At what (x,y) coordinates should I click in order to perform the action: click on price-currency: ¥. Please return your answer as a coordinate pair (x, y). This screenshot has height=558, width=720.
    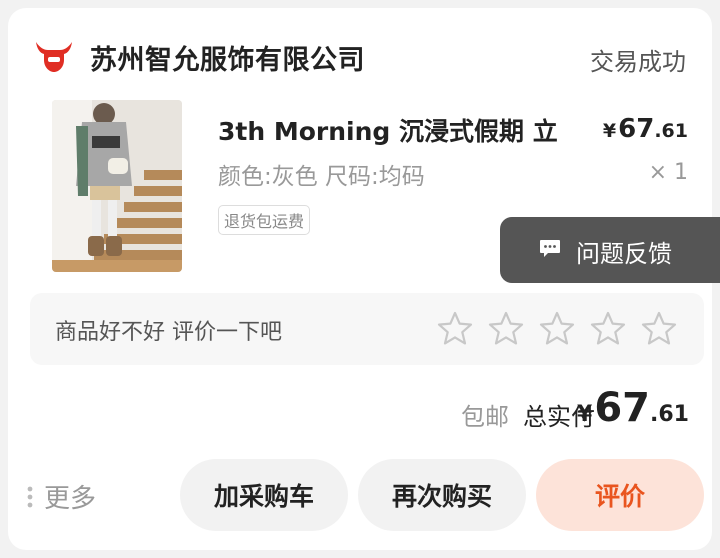
    Looking at the image, I should click on (609, 131).